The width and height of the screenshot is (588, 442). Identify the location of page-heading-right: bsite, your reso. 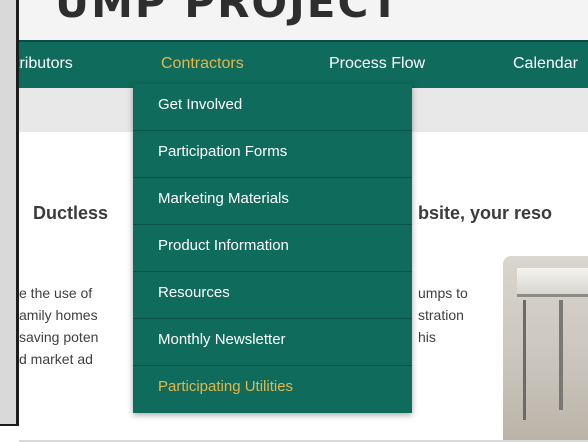
(485, 213).